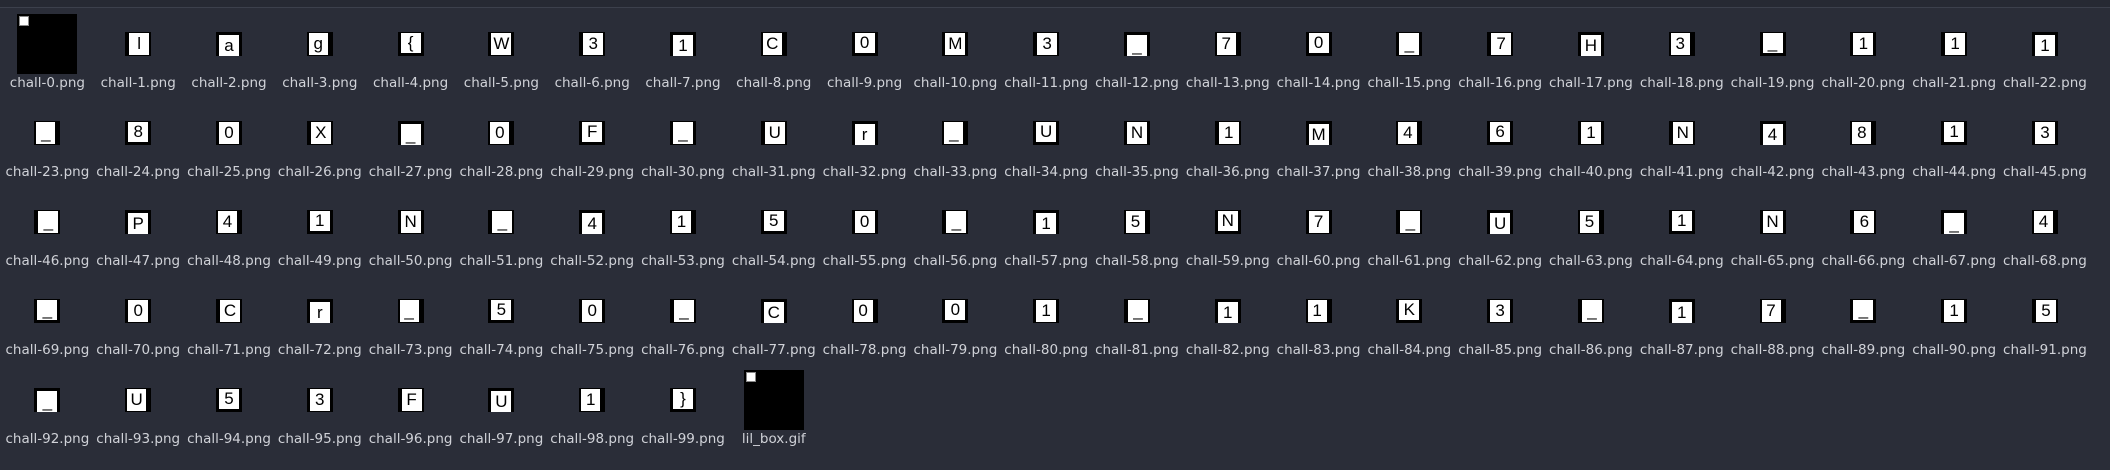  I want to click on file-item: _ chall-89.png, so click(1863, 319).